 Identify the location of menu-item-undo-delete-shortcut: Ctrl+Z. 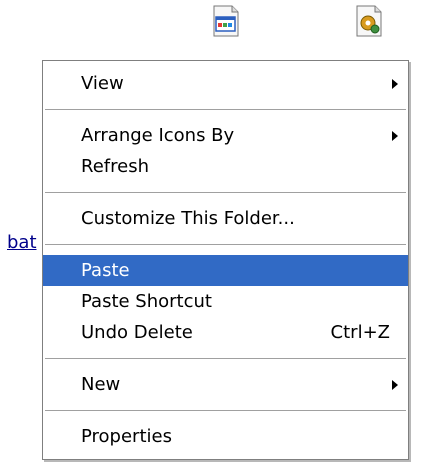
(360, 332).